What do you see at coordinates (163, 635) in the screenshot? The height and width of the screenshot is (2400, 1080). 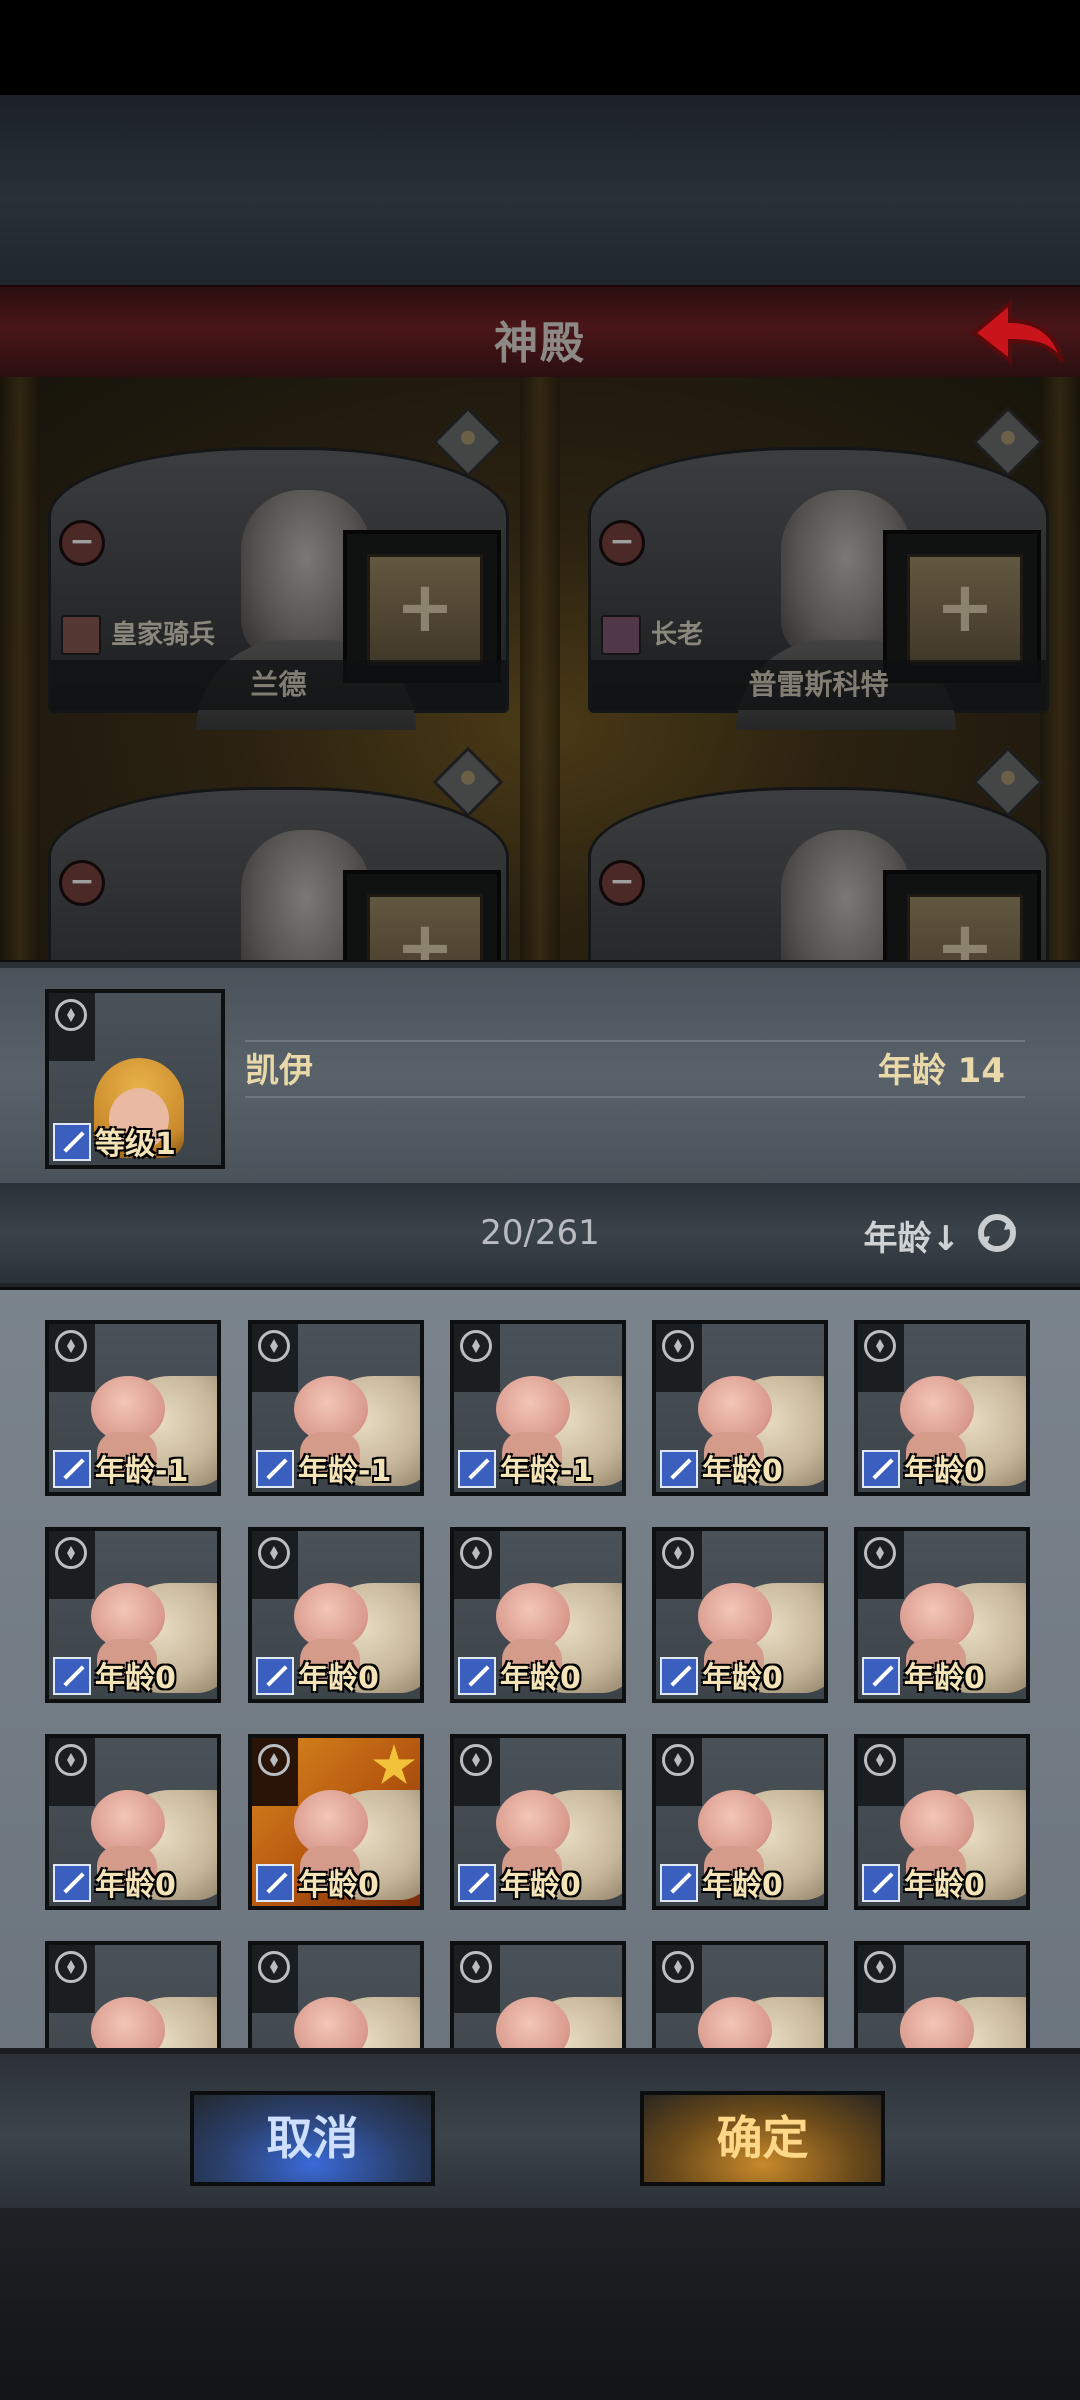 I see `class-name: 皇家骑兵` at bounding box center [163, 635].